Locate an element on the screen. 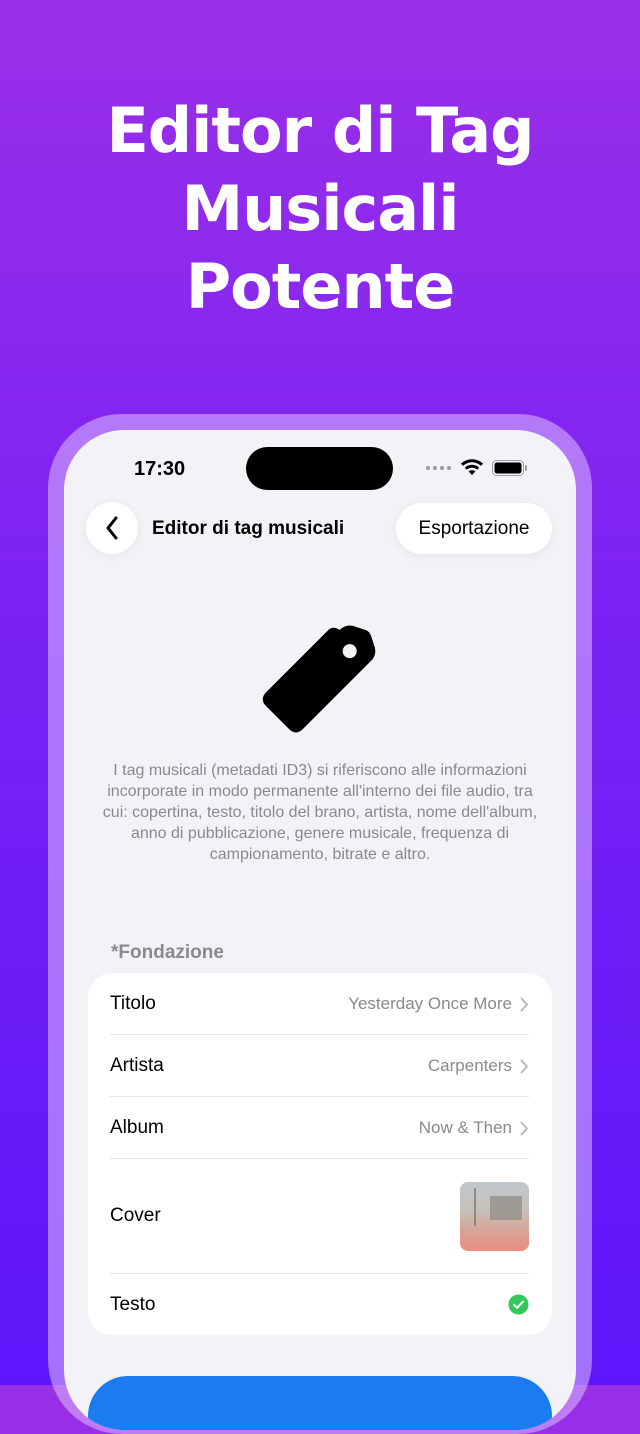  dynamic-island is located at coordinates (319, 468).